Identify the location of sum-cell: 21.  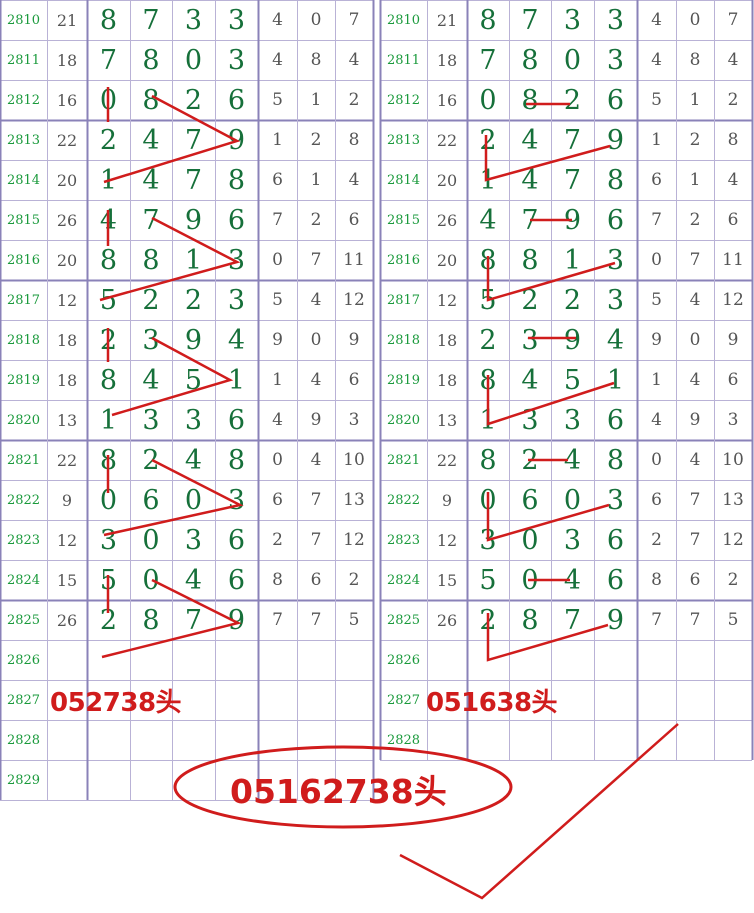
(447, 20).